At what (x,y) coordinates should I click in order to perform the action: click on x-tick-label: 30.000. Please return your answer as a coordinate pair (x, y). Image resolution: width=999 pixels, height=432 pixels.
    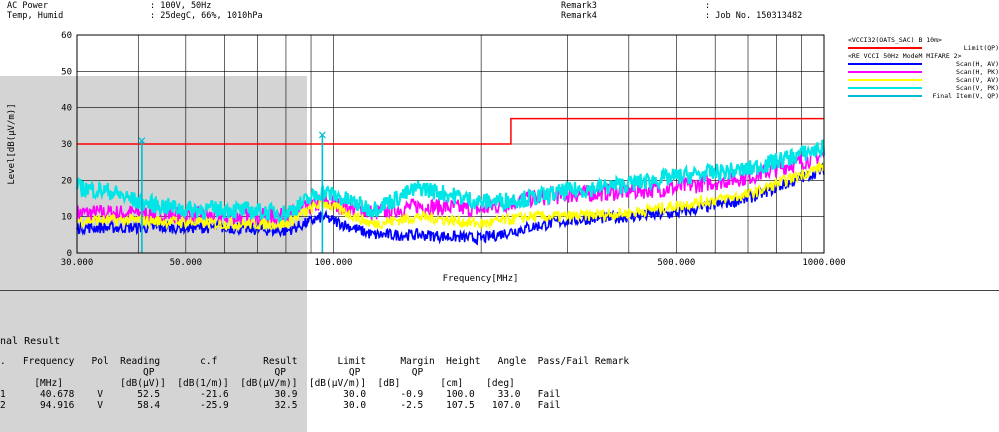
    Looking at the image, I should click on (77, 263).